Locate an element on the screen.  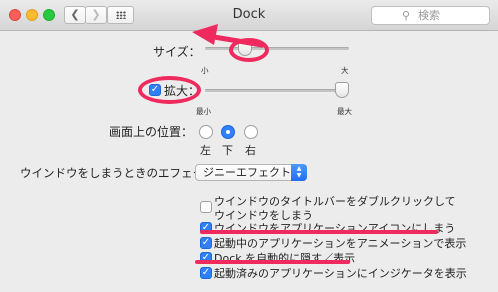
annotation-circle-magnification is located at coordinates (169, 90).